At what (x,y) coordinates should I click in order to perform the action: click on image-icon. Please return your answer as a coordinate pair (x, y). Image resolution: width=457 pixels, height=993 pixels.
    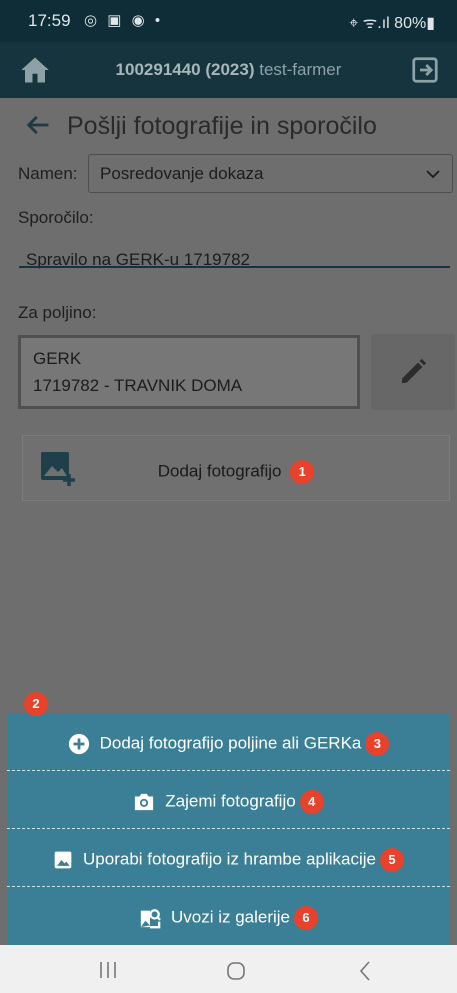
    Looking at the image, I should click on (63, 860).